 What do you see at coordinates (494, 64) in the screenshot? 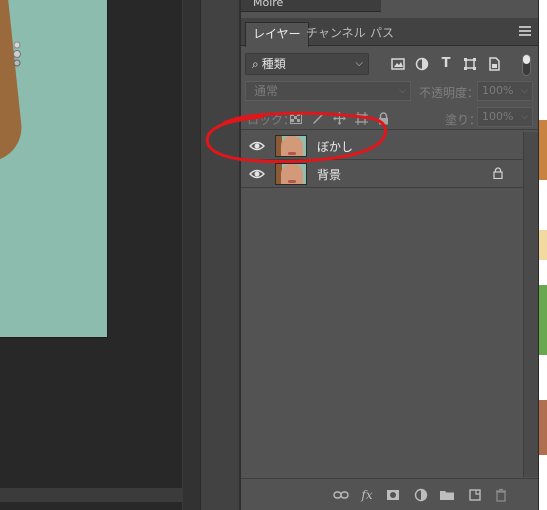
I see `smart-object-filter-icon` at bounding box center [494, 64].